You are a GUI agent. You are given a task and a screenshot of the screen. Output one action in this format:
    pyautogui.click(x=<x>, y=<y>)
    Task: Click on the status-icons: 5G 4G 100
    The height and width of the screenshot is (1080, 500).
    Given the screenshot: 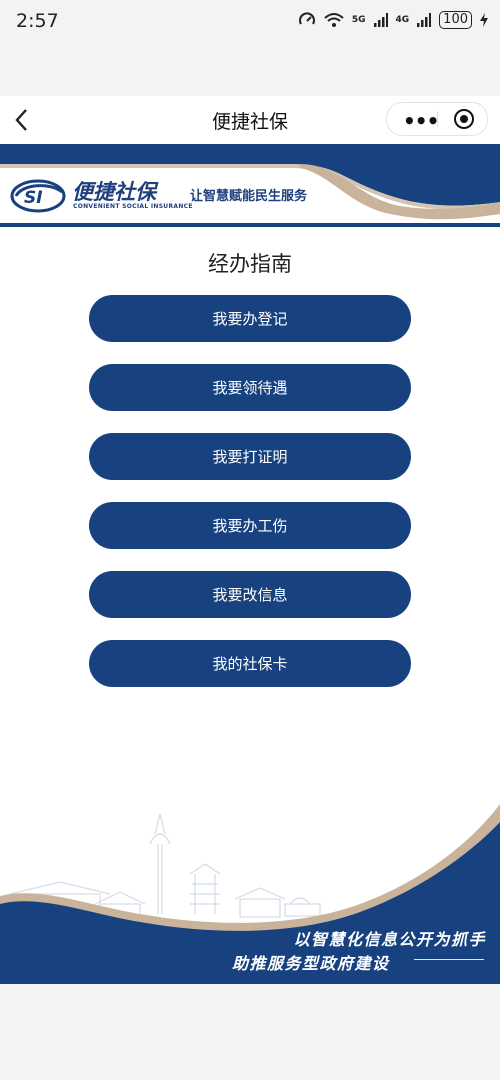 What is the action you would take?
    pyautogui.click(x=393, y=20)
    